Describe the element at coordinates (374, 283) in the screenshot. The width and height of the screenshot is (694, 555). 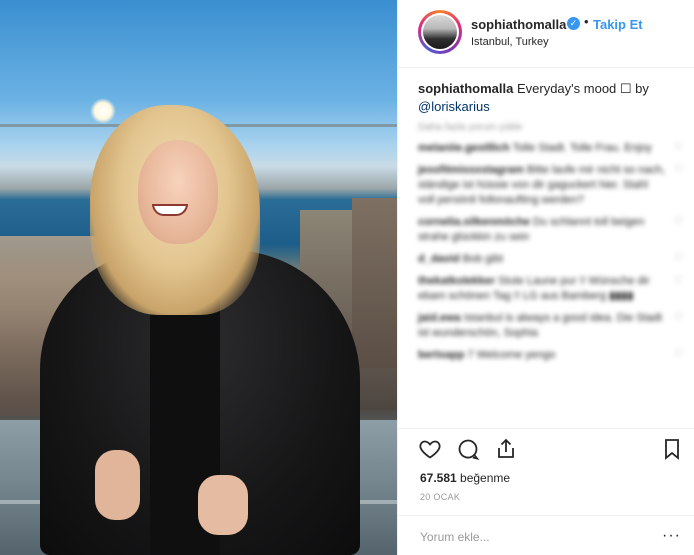
I see `tower-building` at that location.